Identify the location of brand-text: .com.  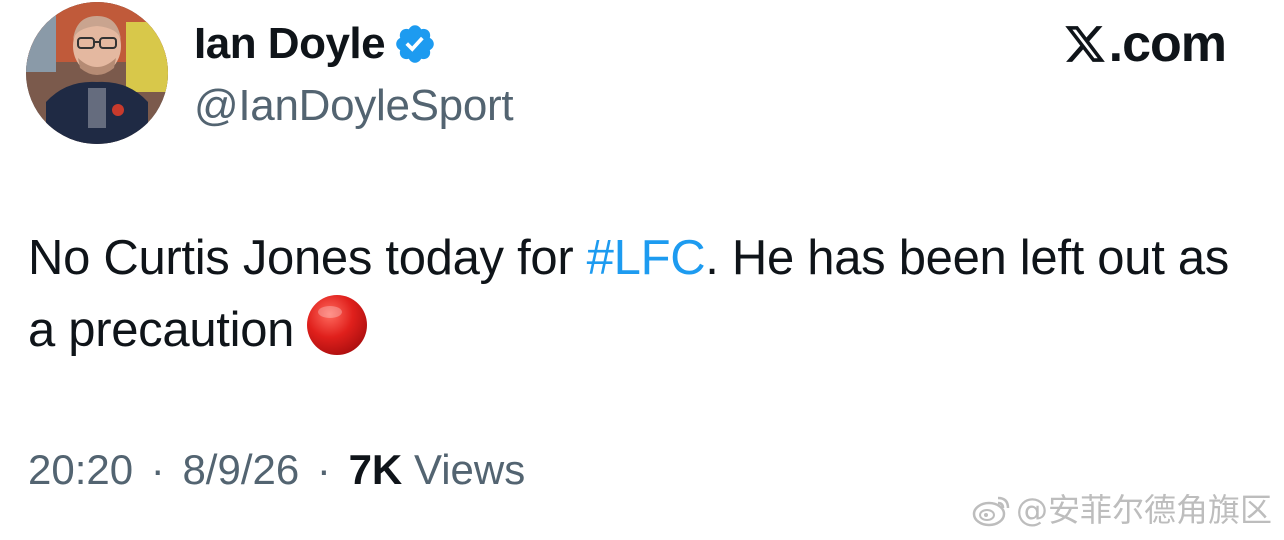
(1167, 44).